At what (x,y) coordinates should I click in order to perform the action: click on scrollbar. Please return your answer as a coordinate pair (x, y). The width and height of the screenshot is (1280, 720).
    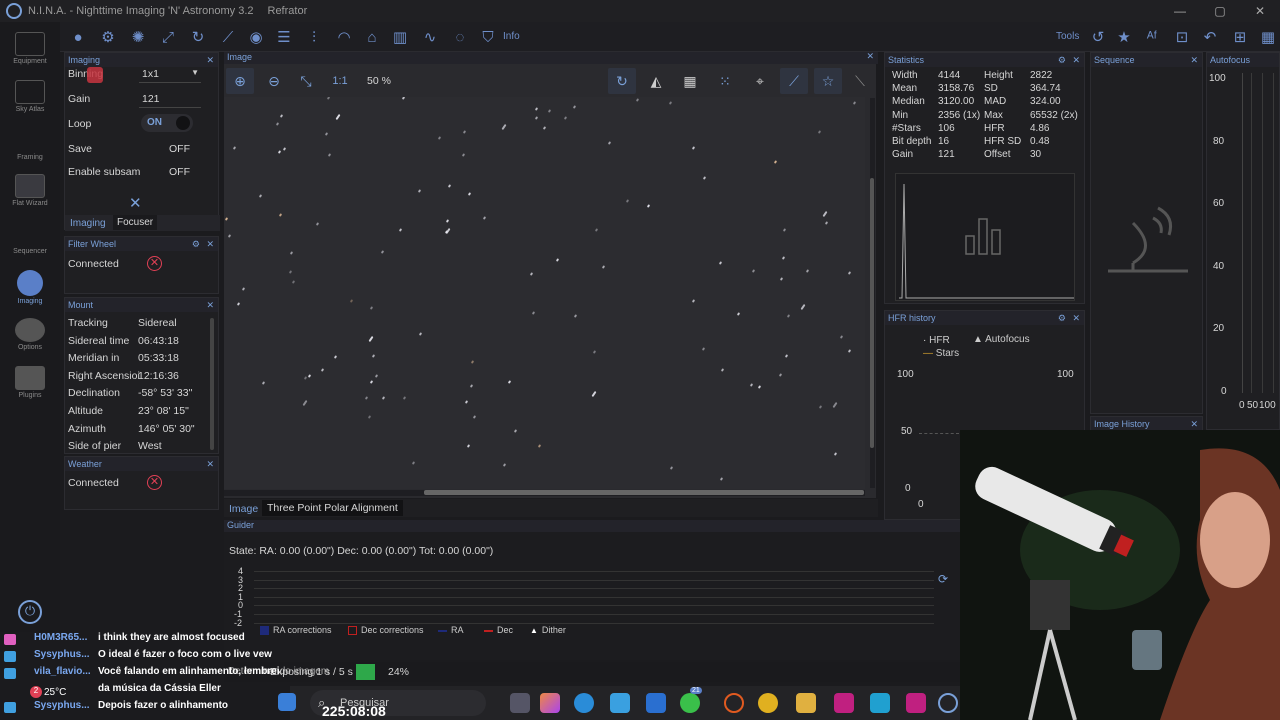
    Looking at the image, I should click on (212, 384).